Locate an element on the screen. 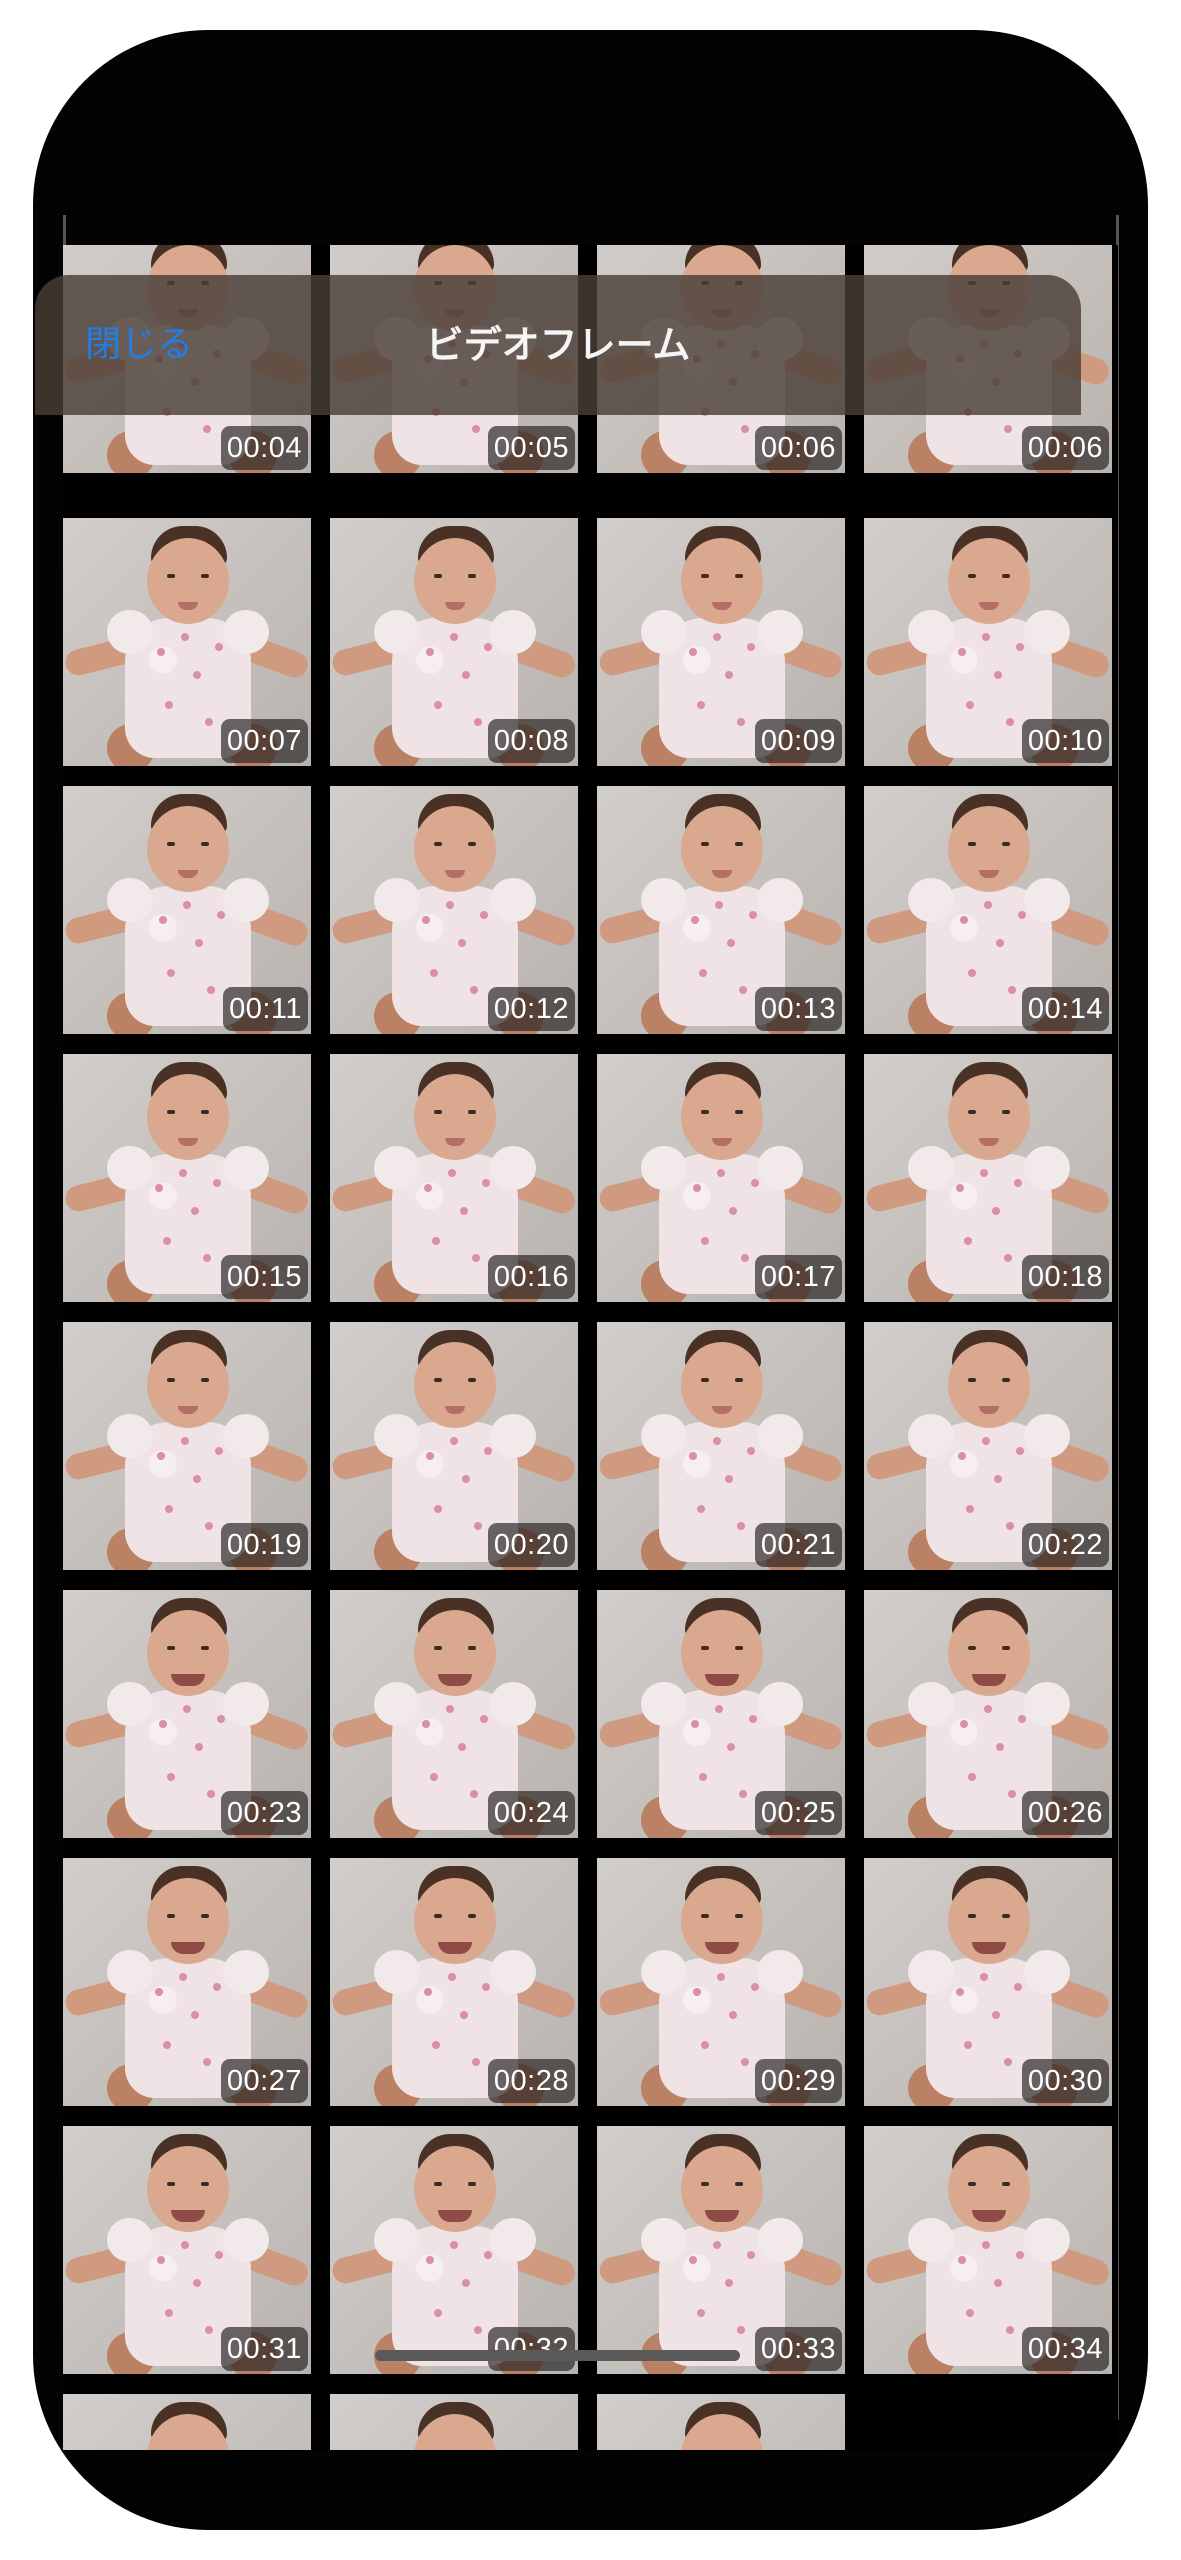 The image size is (1181, 2560). video-frame-thumbnail: 00:13 is located at coordinates (721, 910).